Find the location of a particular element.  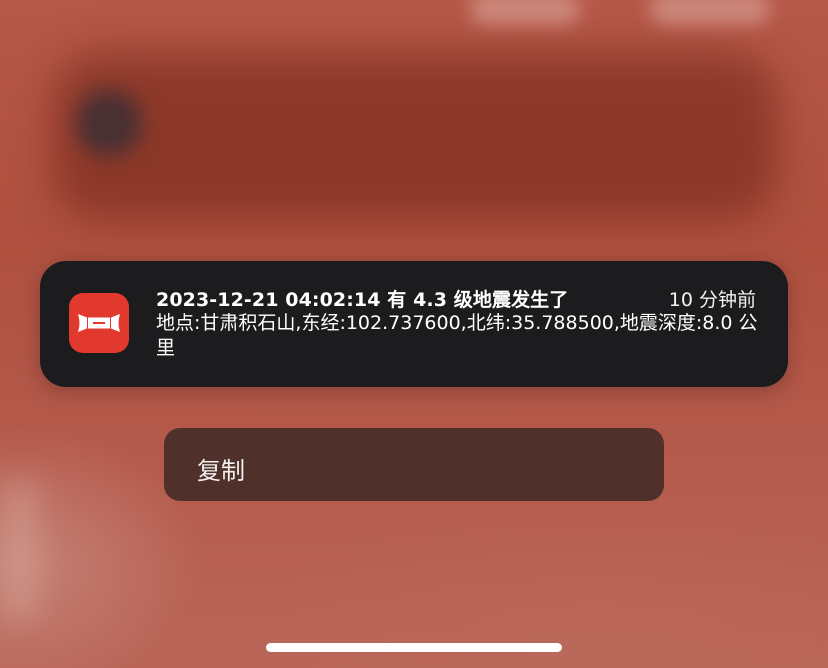

notification-timestamp: 10 分钟前 is located at coordinates (712, 300).